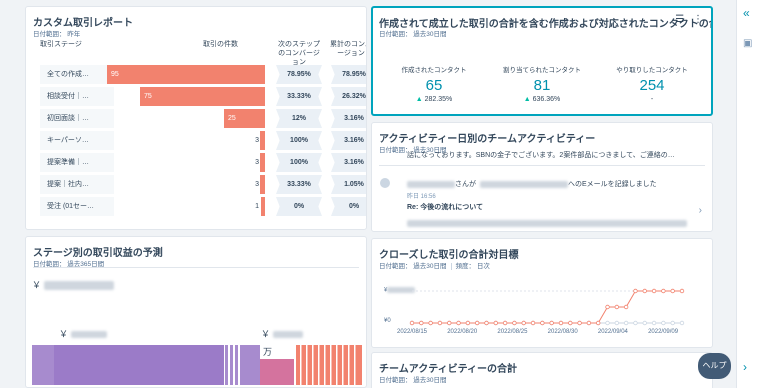  What do you see at coordinates (186, 74) in the screenshot?
I see `funnel-bar: 95` at bounding box center [186, 74].